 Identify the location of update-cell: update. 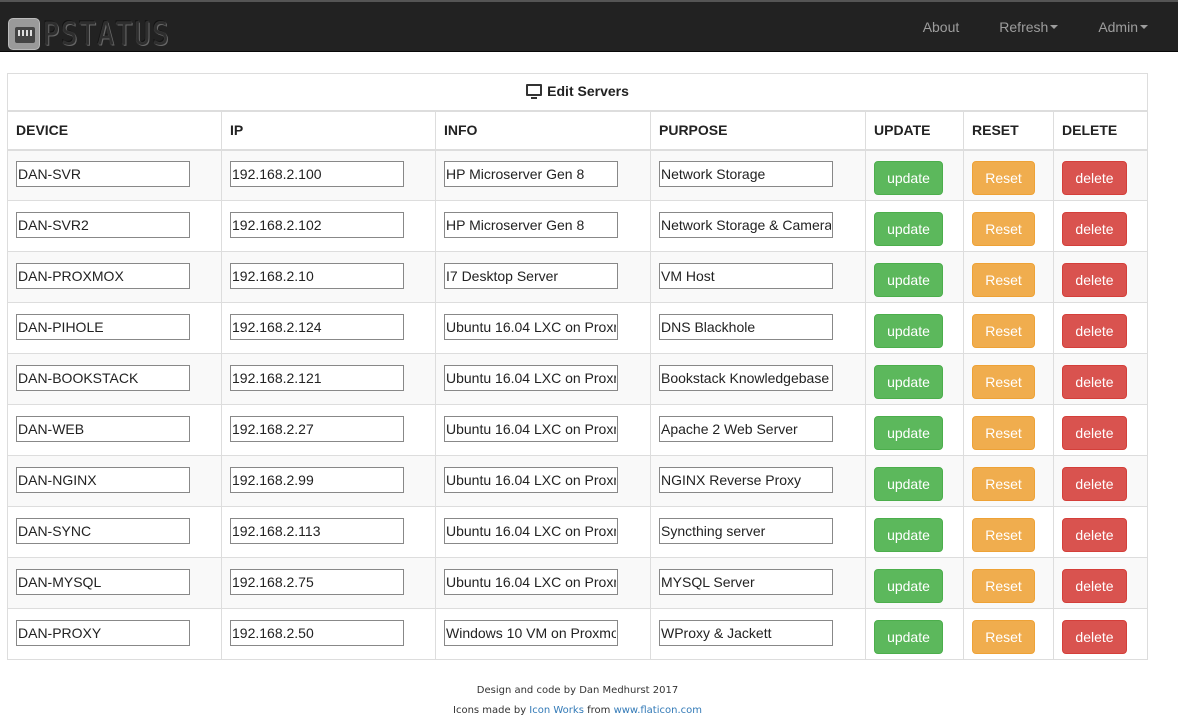
(914, 175).